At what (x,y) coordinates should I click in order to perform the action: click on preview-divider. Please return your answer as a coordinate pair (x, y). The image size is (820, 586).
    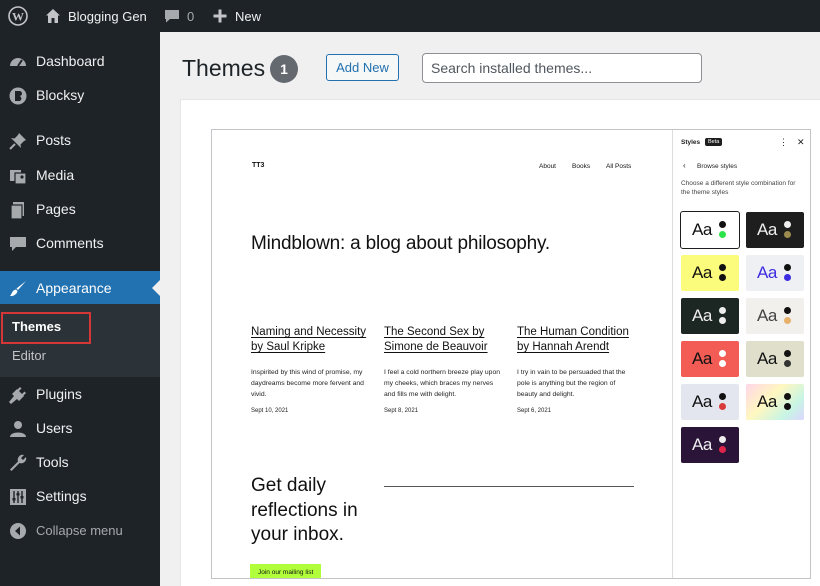
    Looking at the image, I should click on (509, 486).